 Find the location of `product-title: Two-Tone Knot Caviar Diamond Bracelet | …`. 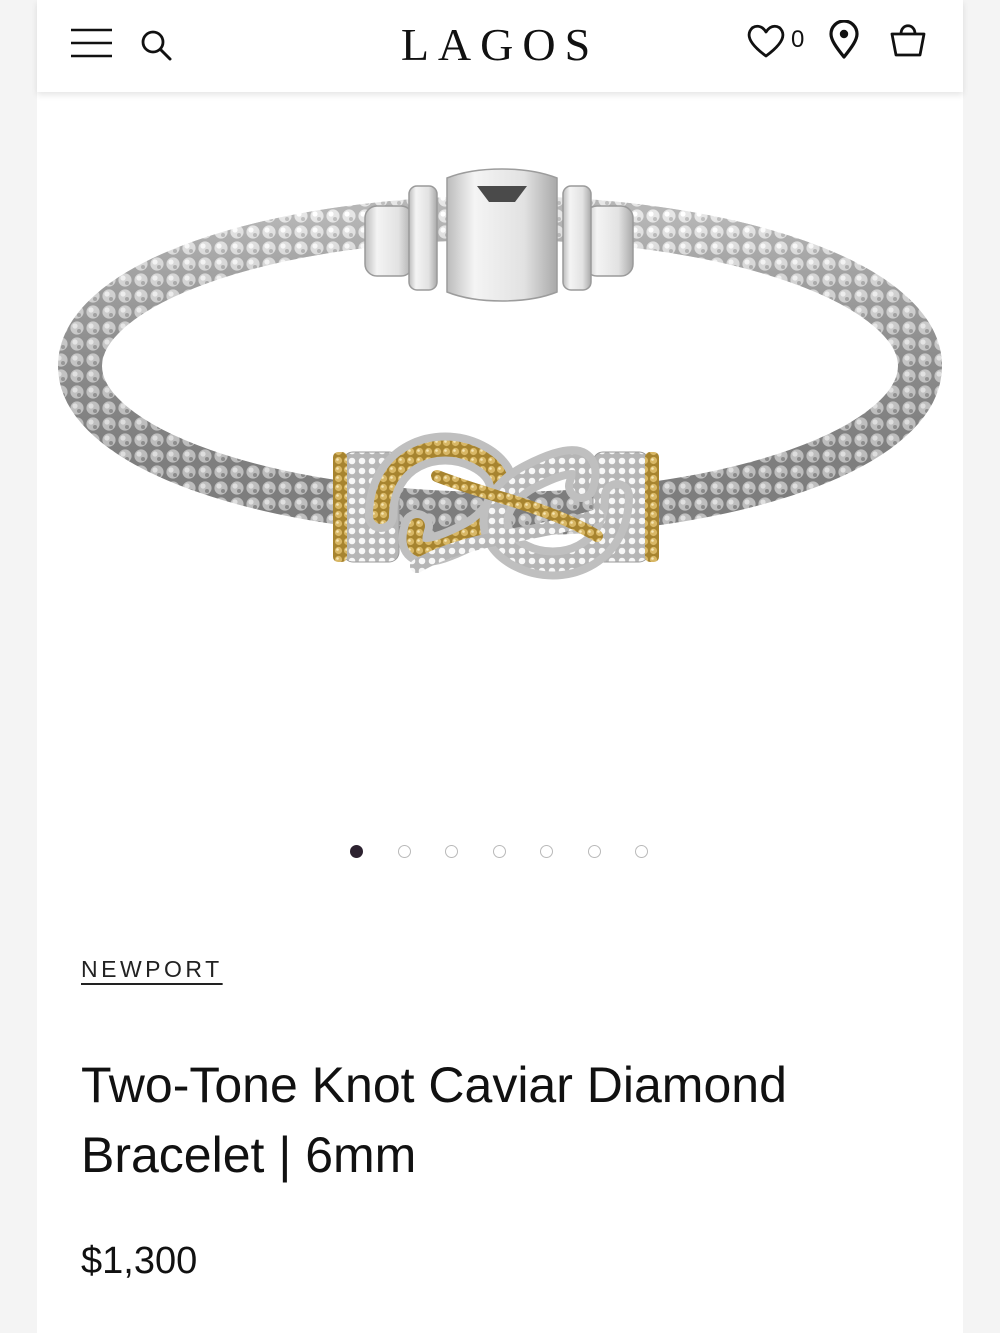

product-title: Two-Tone Knot Caviar Diamond Bracelet | … is located at coordinates (434, 1120).